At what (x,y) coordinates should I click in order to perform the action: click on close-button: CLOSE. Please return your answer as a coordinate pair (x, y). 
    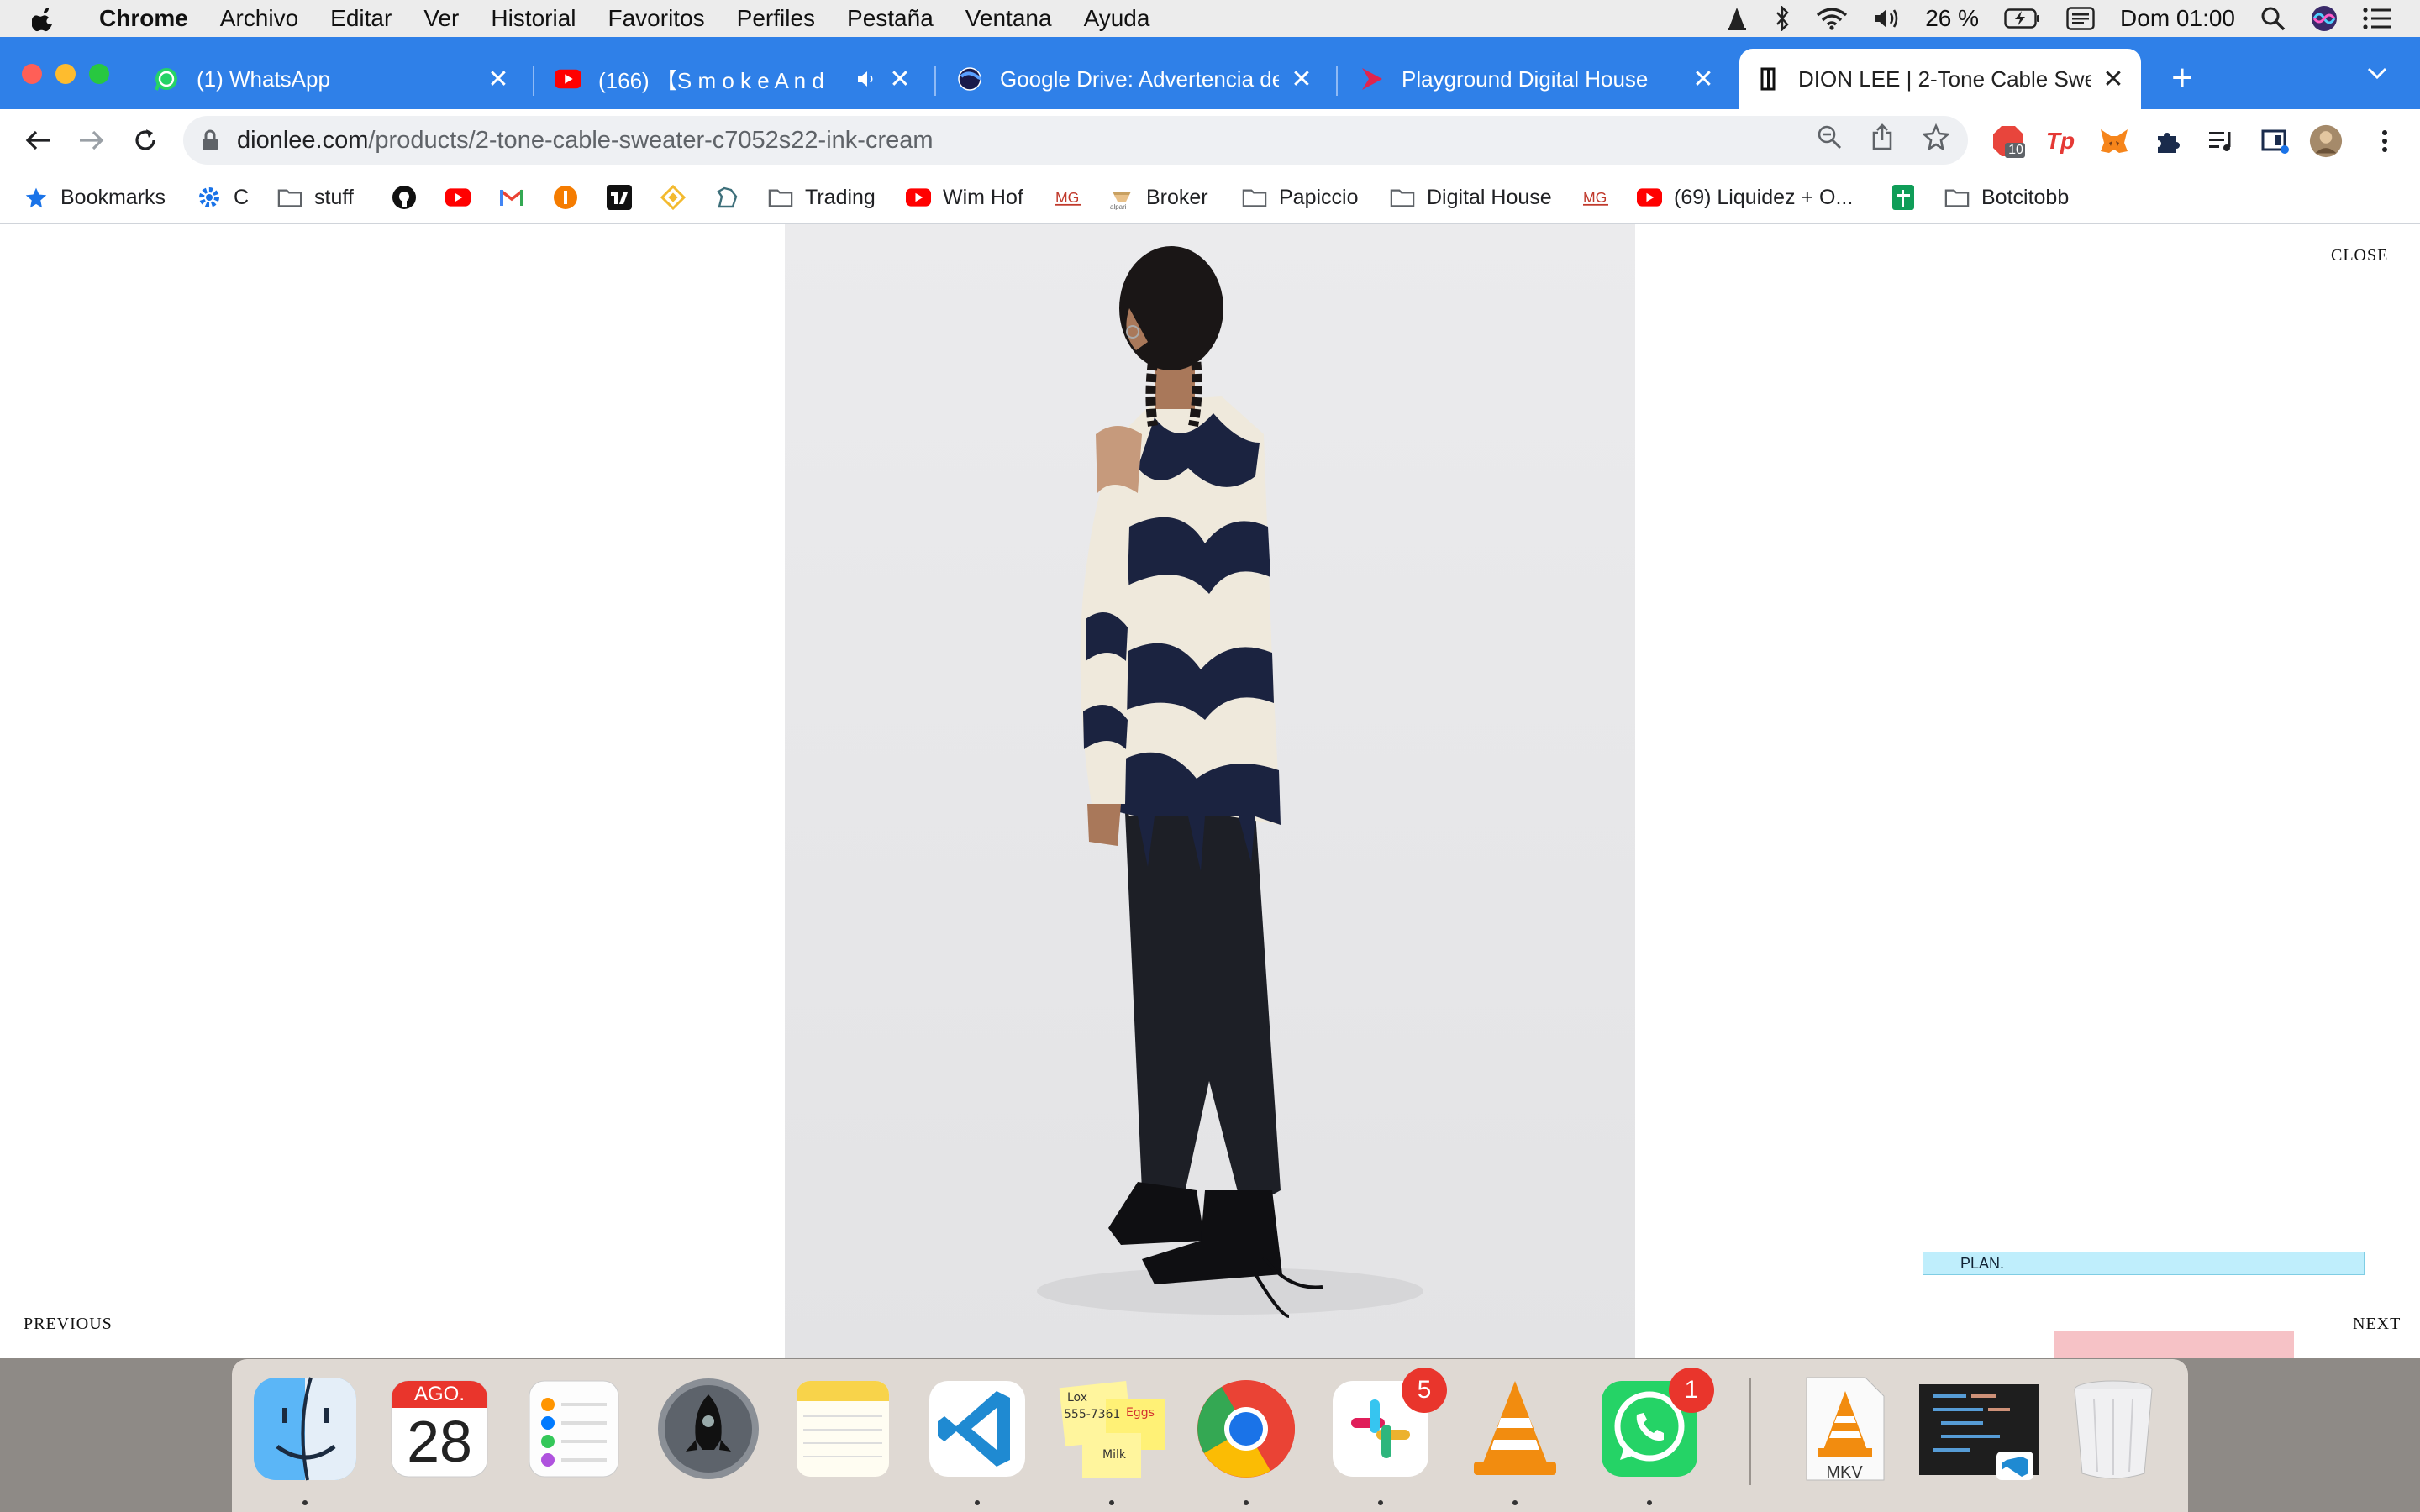
    Looking at the image, I should click on (2359, 255).